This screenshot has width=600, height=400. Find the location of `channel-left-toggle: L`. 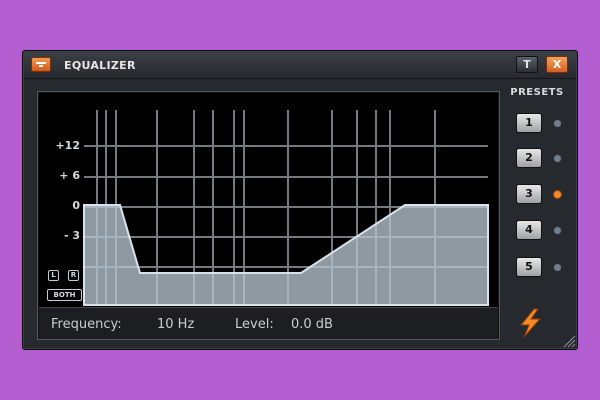

channel-left-toggle: L is located at coordinates (53, 275).